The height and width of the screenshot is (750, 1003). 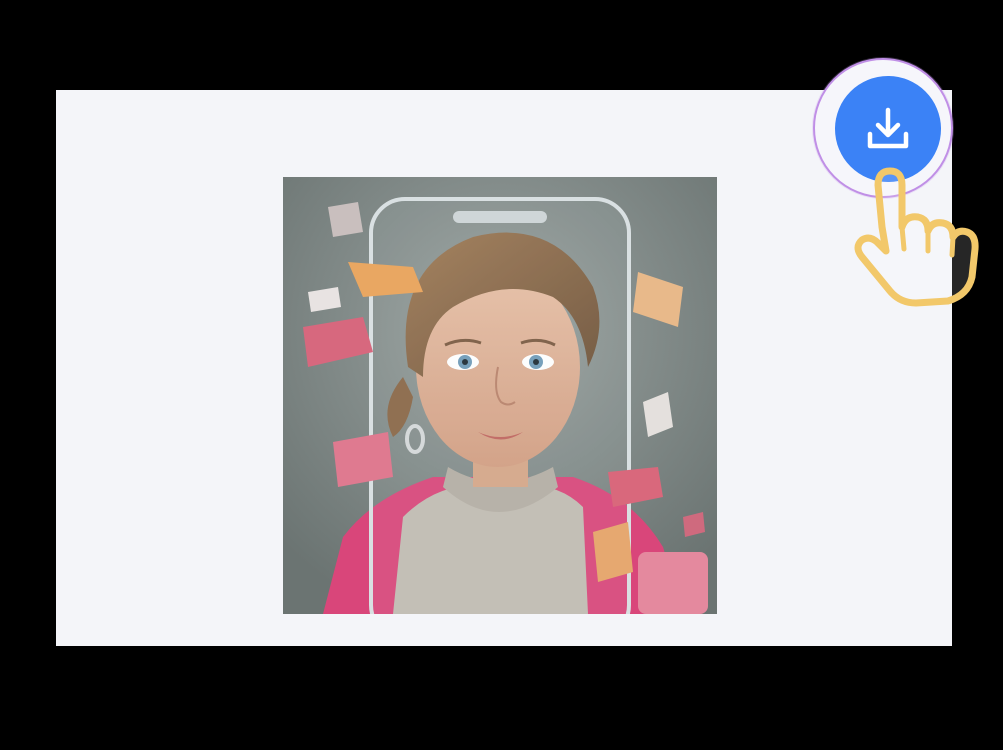 What do you see at coordinates (916, 237) in the screenshot?
I see `pointer-hand-icon` at bounding box center [916, 237].